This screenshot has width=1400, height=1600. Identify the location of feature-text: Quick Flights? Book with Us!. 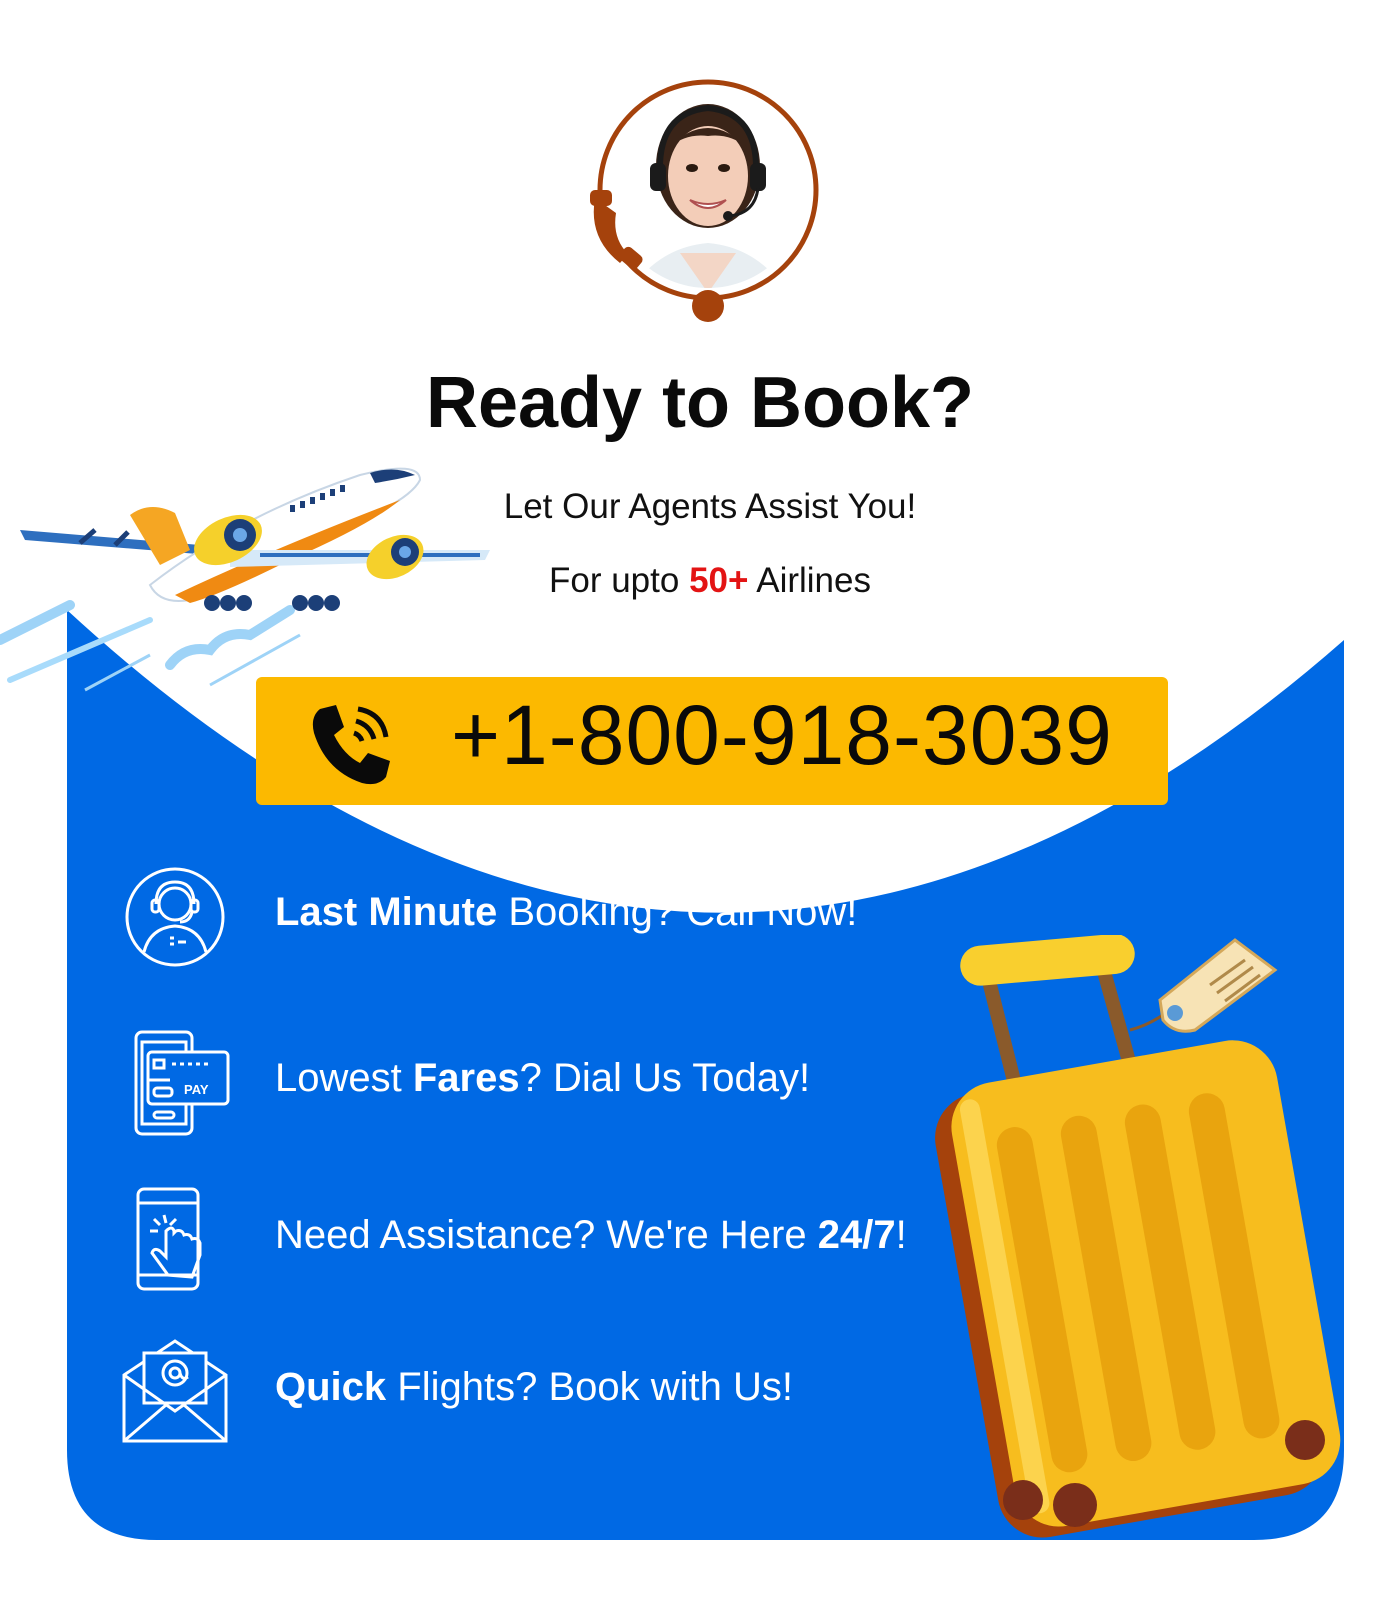
(534, 1387).